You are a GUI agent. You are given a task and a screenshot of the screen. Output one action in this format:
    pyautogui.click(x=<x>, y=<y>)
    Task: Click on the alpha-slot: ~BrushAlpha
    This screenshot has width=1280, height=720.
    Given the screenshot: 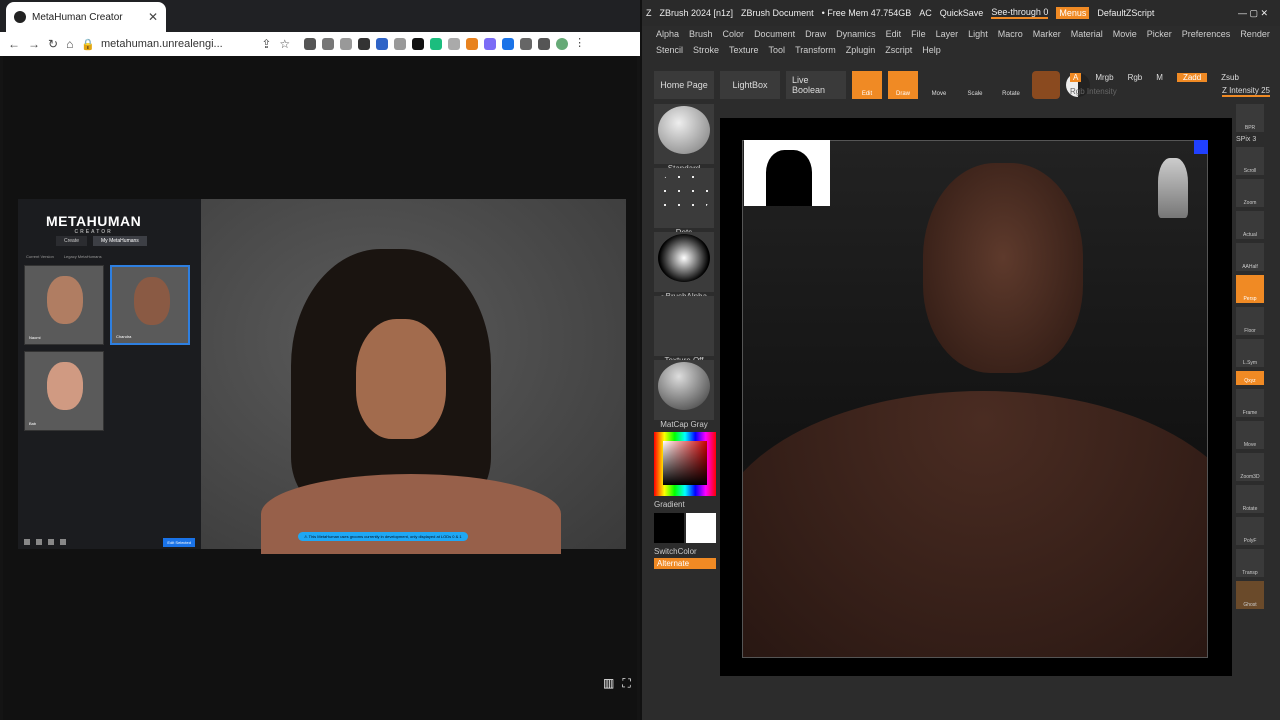 What is the action you would take?
    pyautogui.click(x=684, y=266)
    